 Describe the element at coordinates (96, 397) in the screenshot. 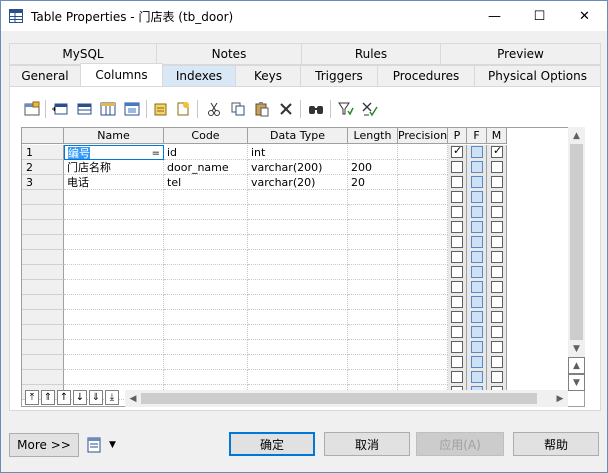

I see `move-page-down-button: ⇓` at that location.